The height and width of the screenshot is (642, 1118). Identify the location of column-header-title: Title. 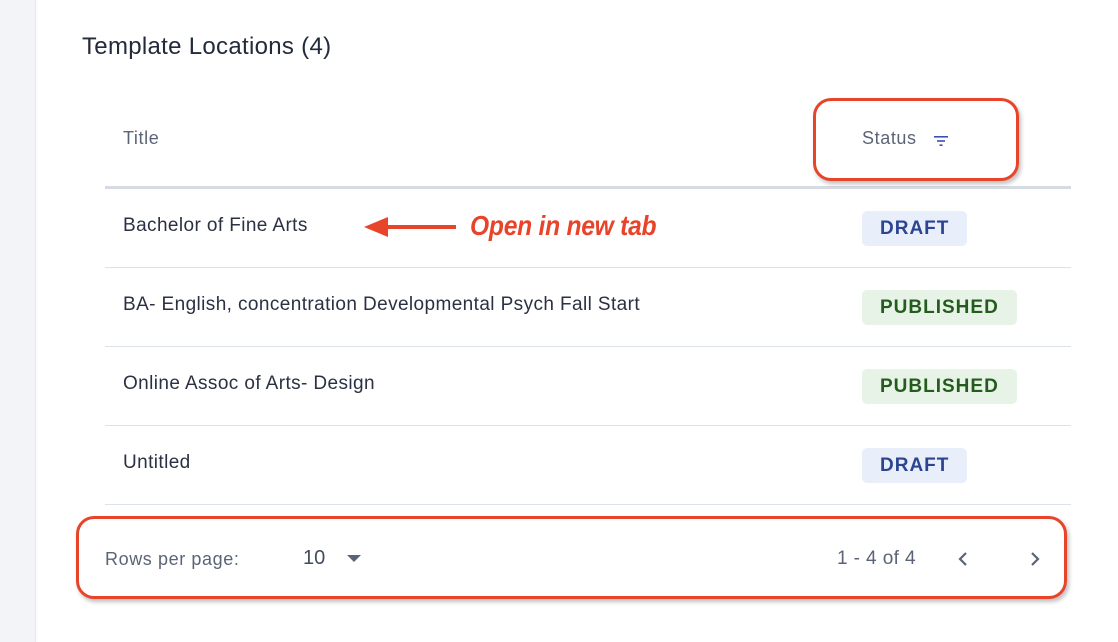
(141, 138).